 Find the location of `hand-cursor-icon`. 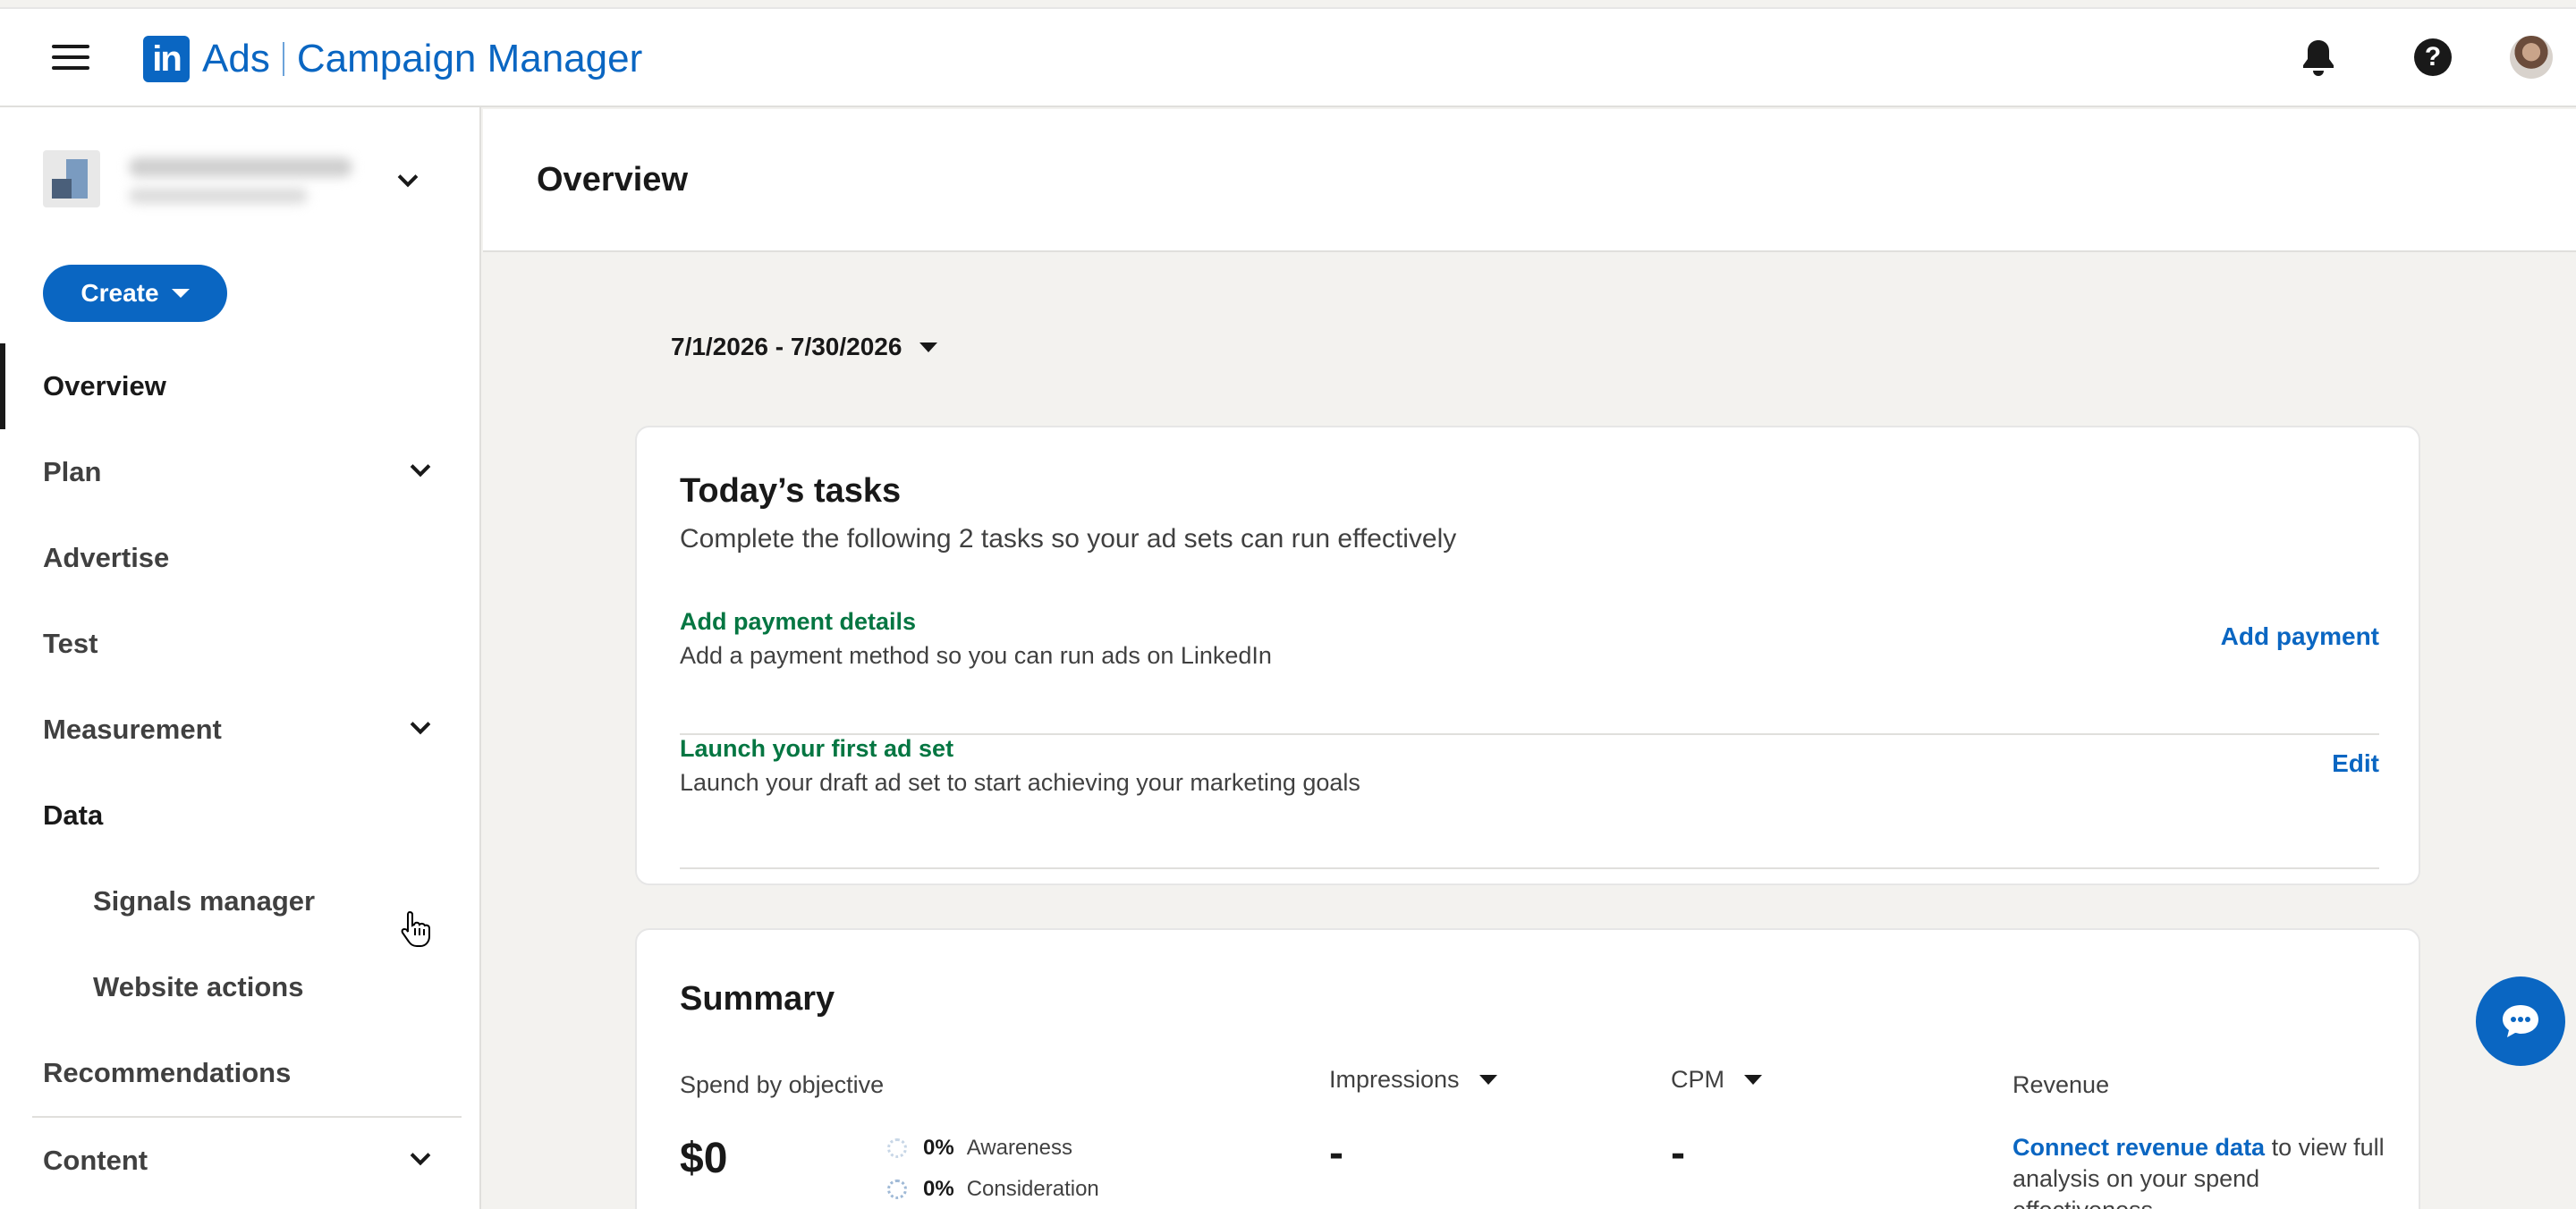

hand-cursor-icon is located at coordinates (415, 928).